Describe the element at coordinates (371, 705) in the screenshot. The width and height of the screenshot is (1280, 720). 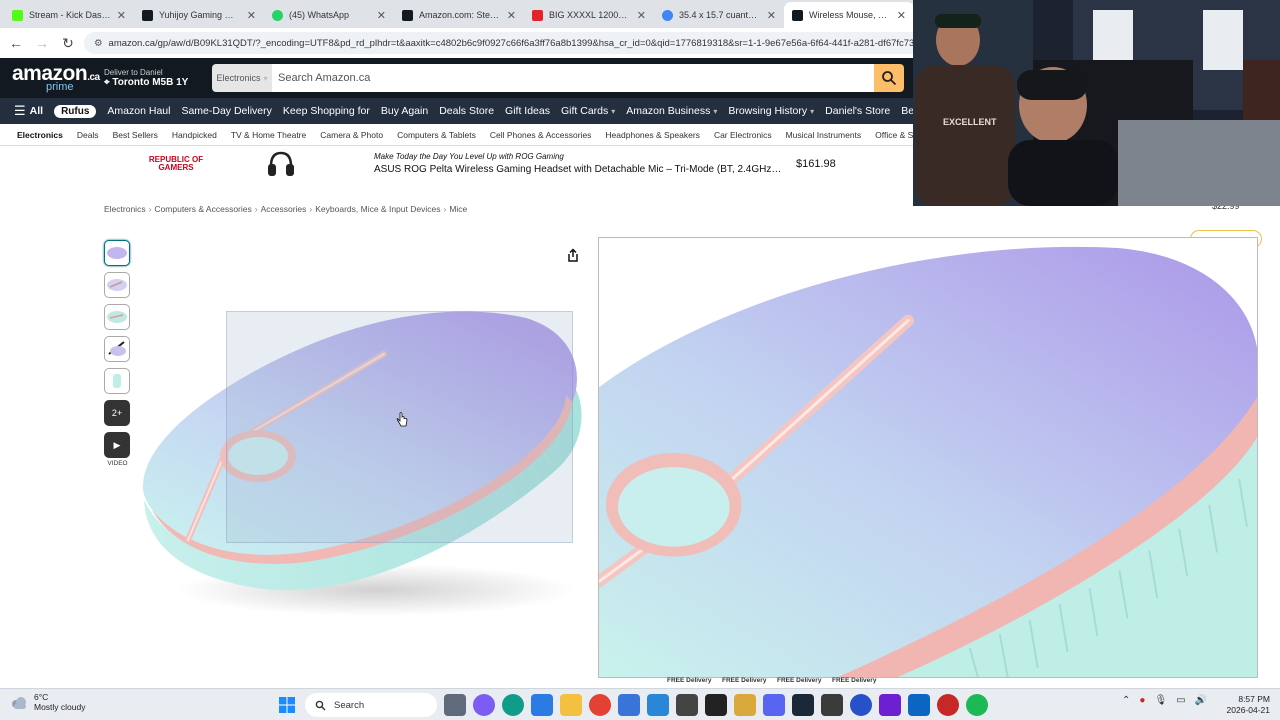
I see `taskbar-search: Search` at that location.